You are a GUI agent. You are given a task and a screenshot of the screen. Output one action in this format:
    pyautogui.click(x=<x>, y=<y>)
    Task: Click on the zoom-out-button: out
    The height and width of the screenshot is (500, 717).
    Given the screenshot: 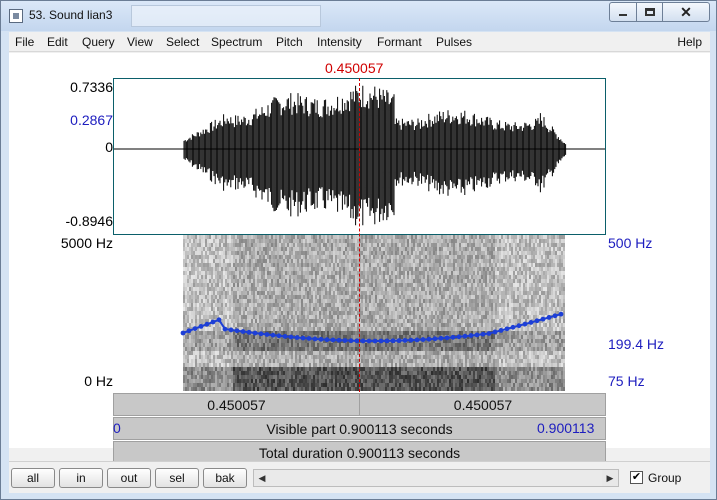 What is the action you would take?
    pyautogui.click(x=129, y=478)
    